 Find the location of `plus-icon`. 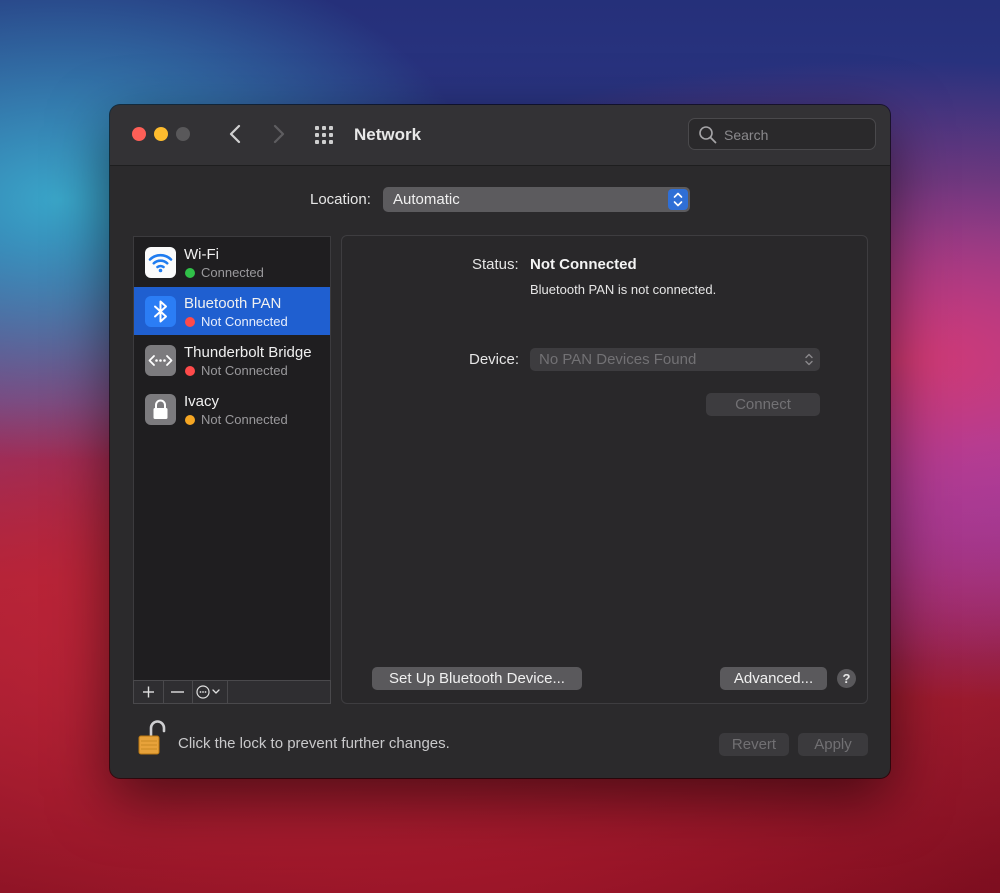

plus-icon is located at coordinates (148, 692).